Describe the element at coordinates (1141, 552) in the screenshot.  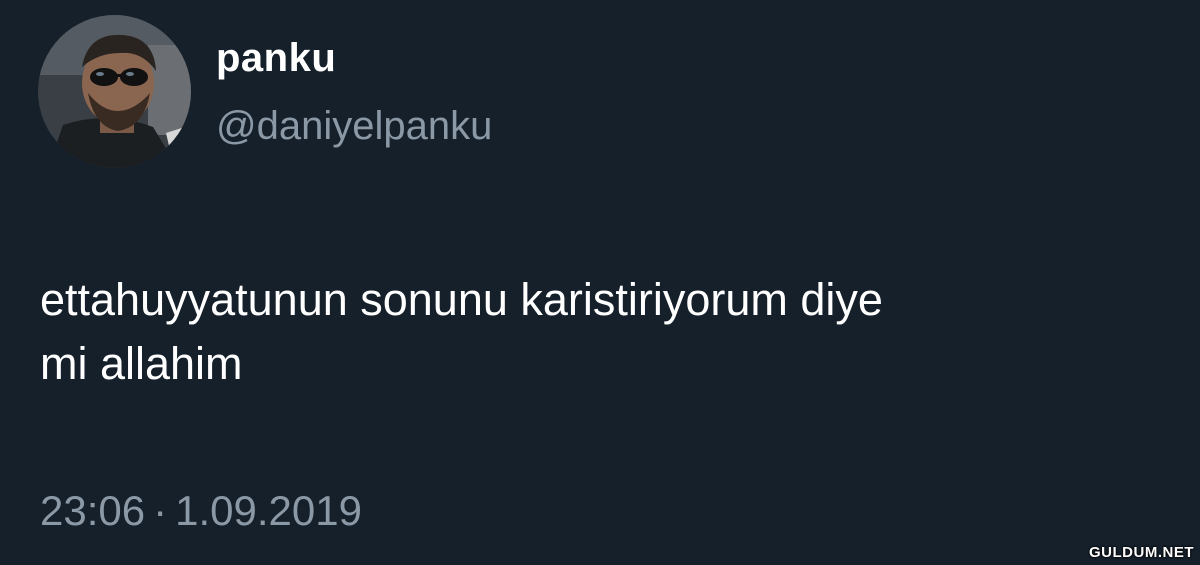
I see `watermark: GULDUM.NET` at that location.